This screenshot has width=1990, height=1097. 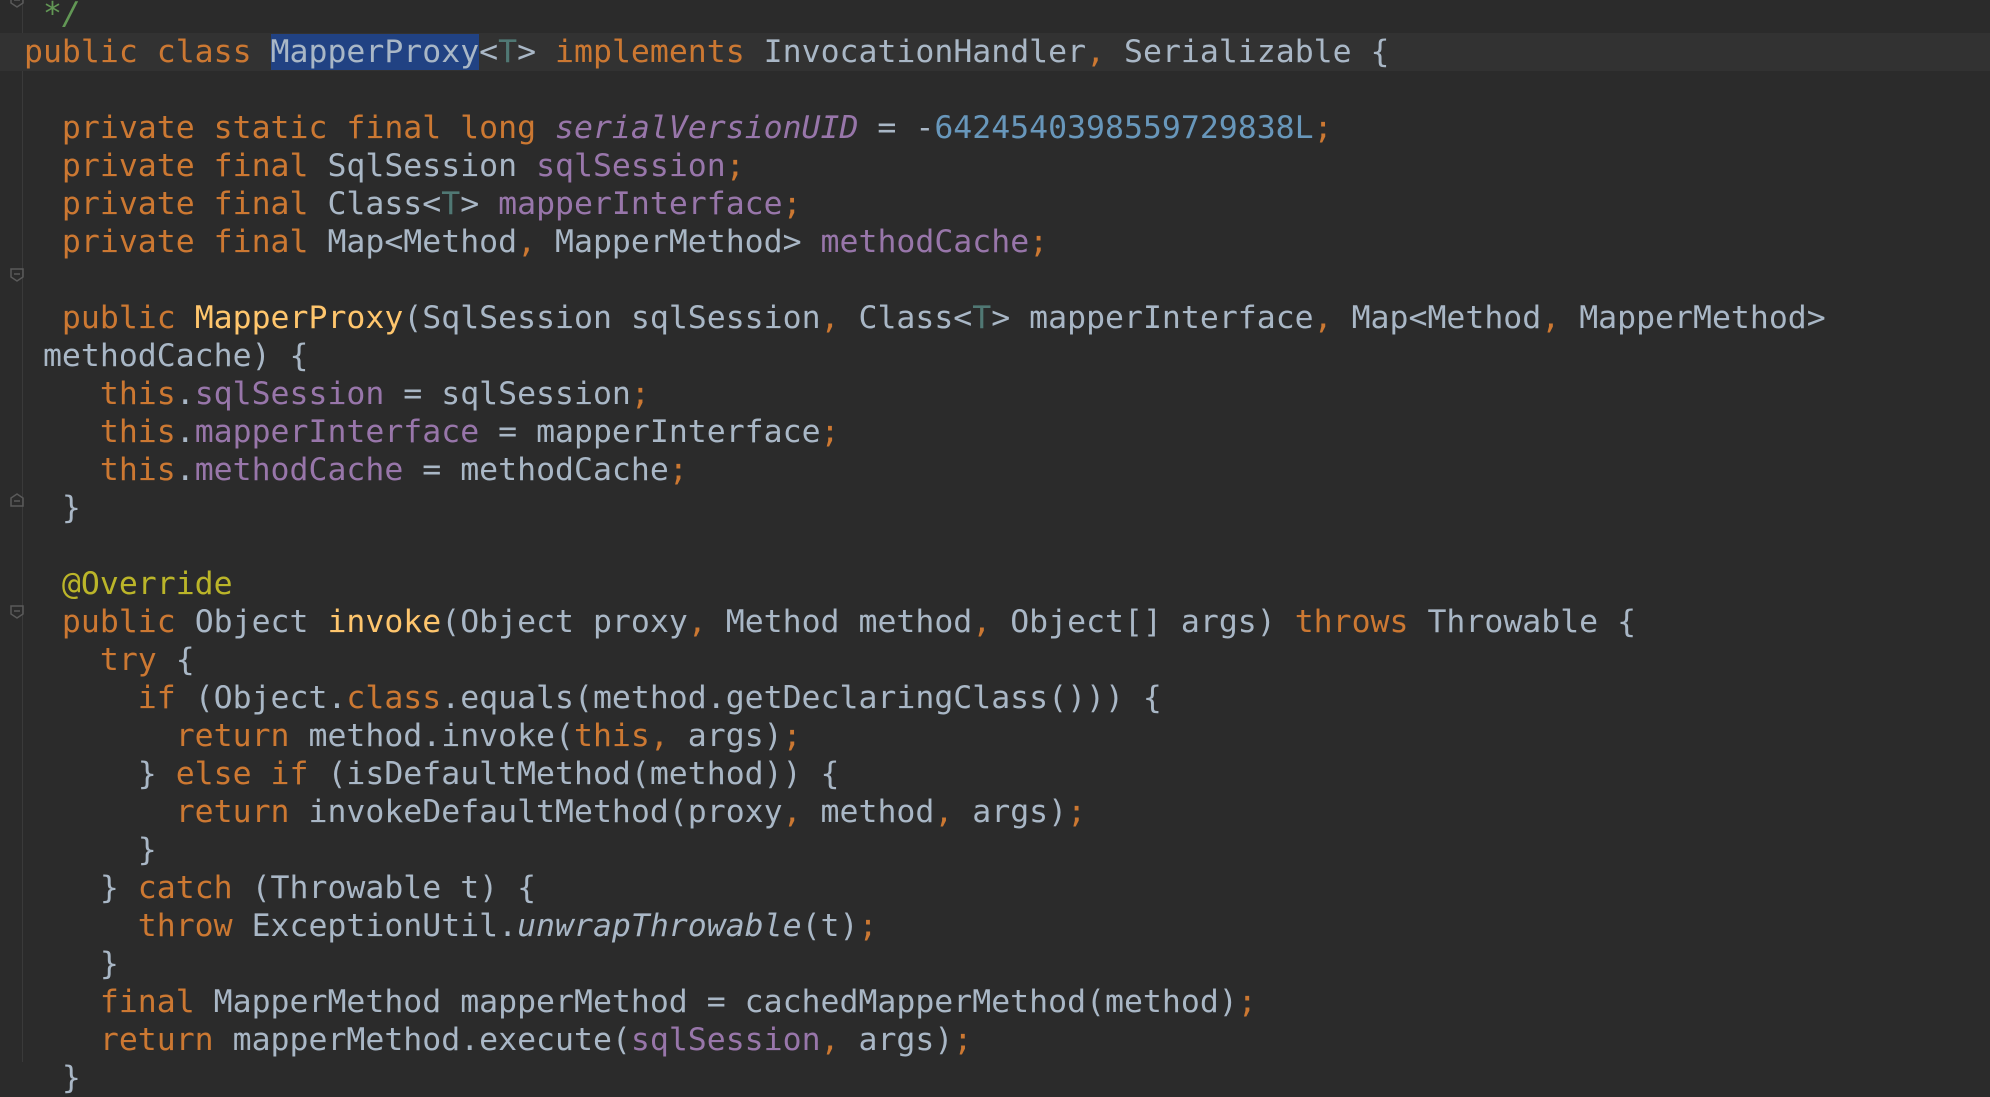 What do you see at coordinates (877, 812) in the screenshot?
I see `code-token: method` at bounding box center [877, 812].